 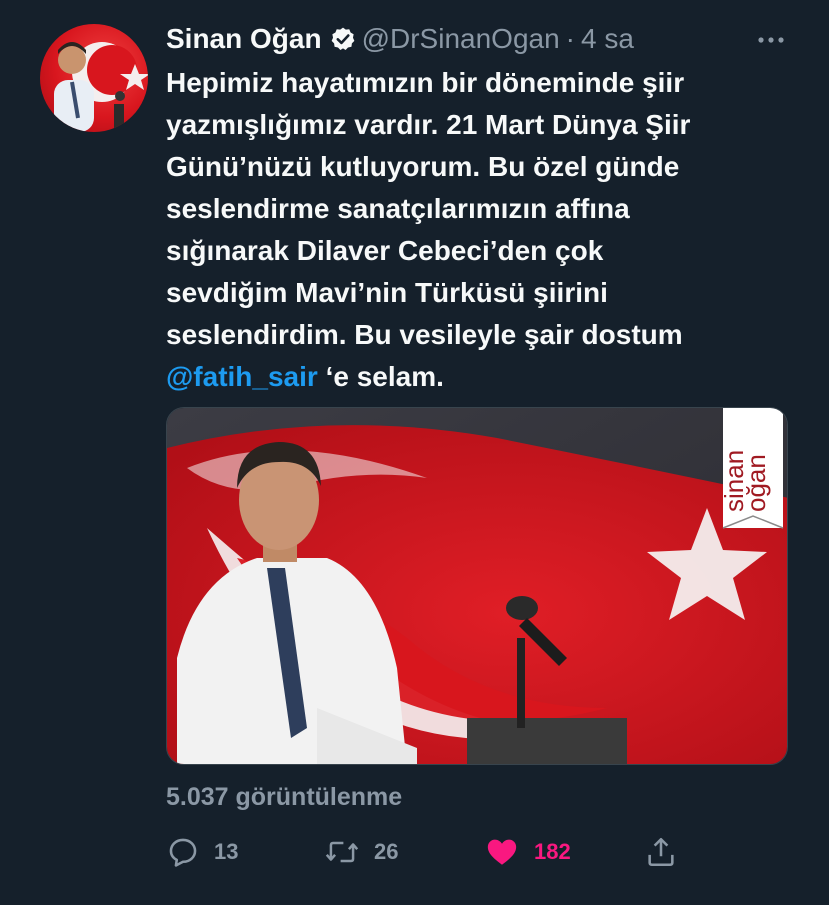 I want to click on tweet-text-line: seslendirme sanatçılarımızın affına, so click(x=398, y=208).